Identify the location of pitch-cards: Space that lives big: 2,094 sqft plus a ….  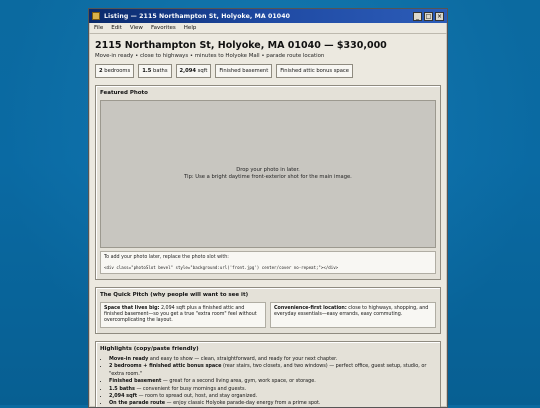
(268, 315).